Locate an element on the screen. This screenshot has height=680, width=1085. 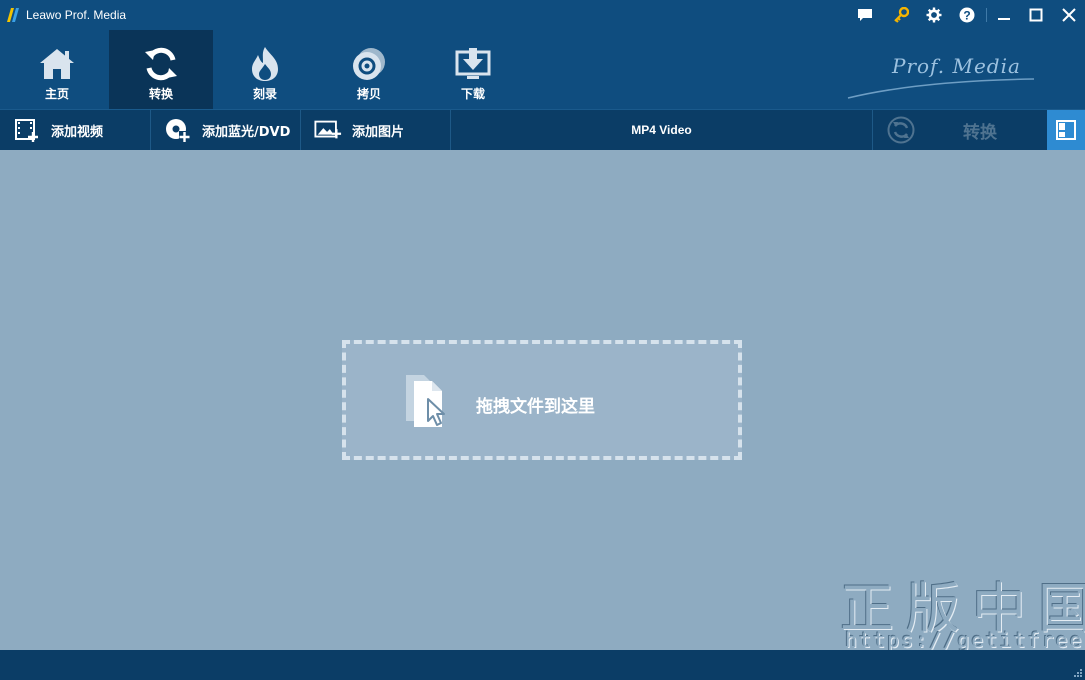
brand-swoosh is located at coordinates (941, 88).